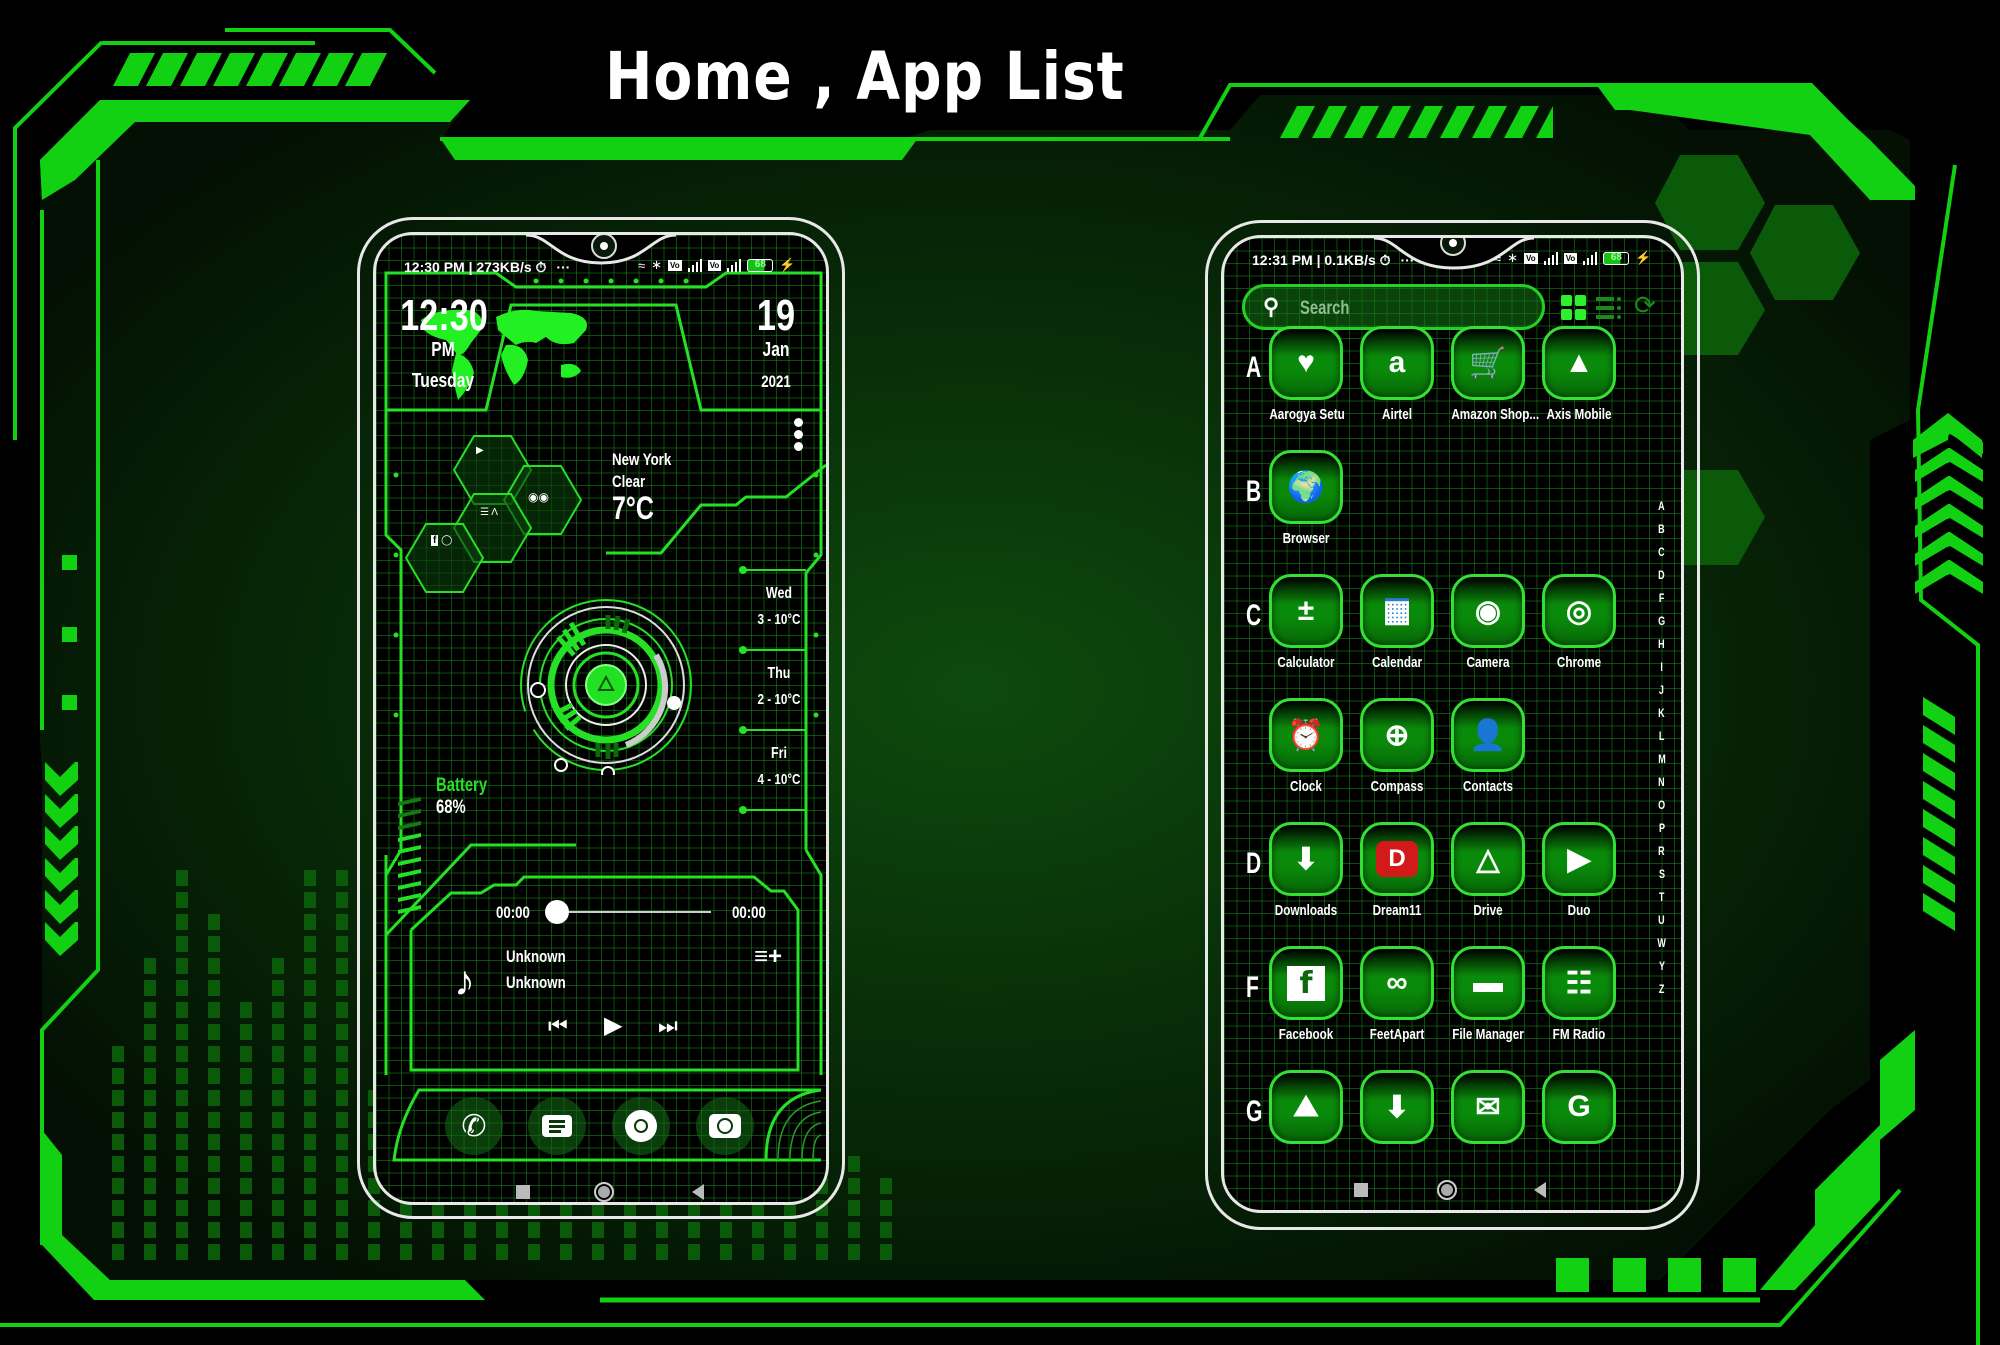 The image size is (2000, 1345). Describe the element at coordinates (1397, 859) in the screenshot. I see `app-icon: D` at that location.